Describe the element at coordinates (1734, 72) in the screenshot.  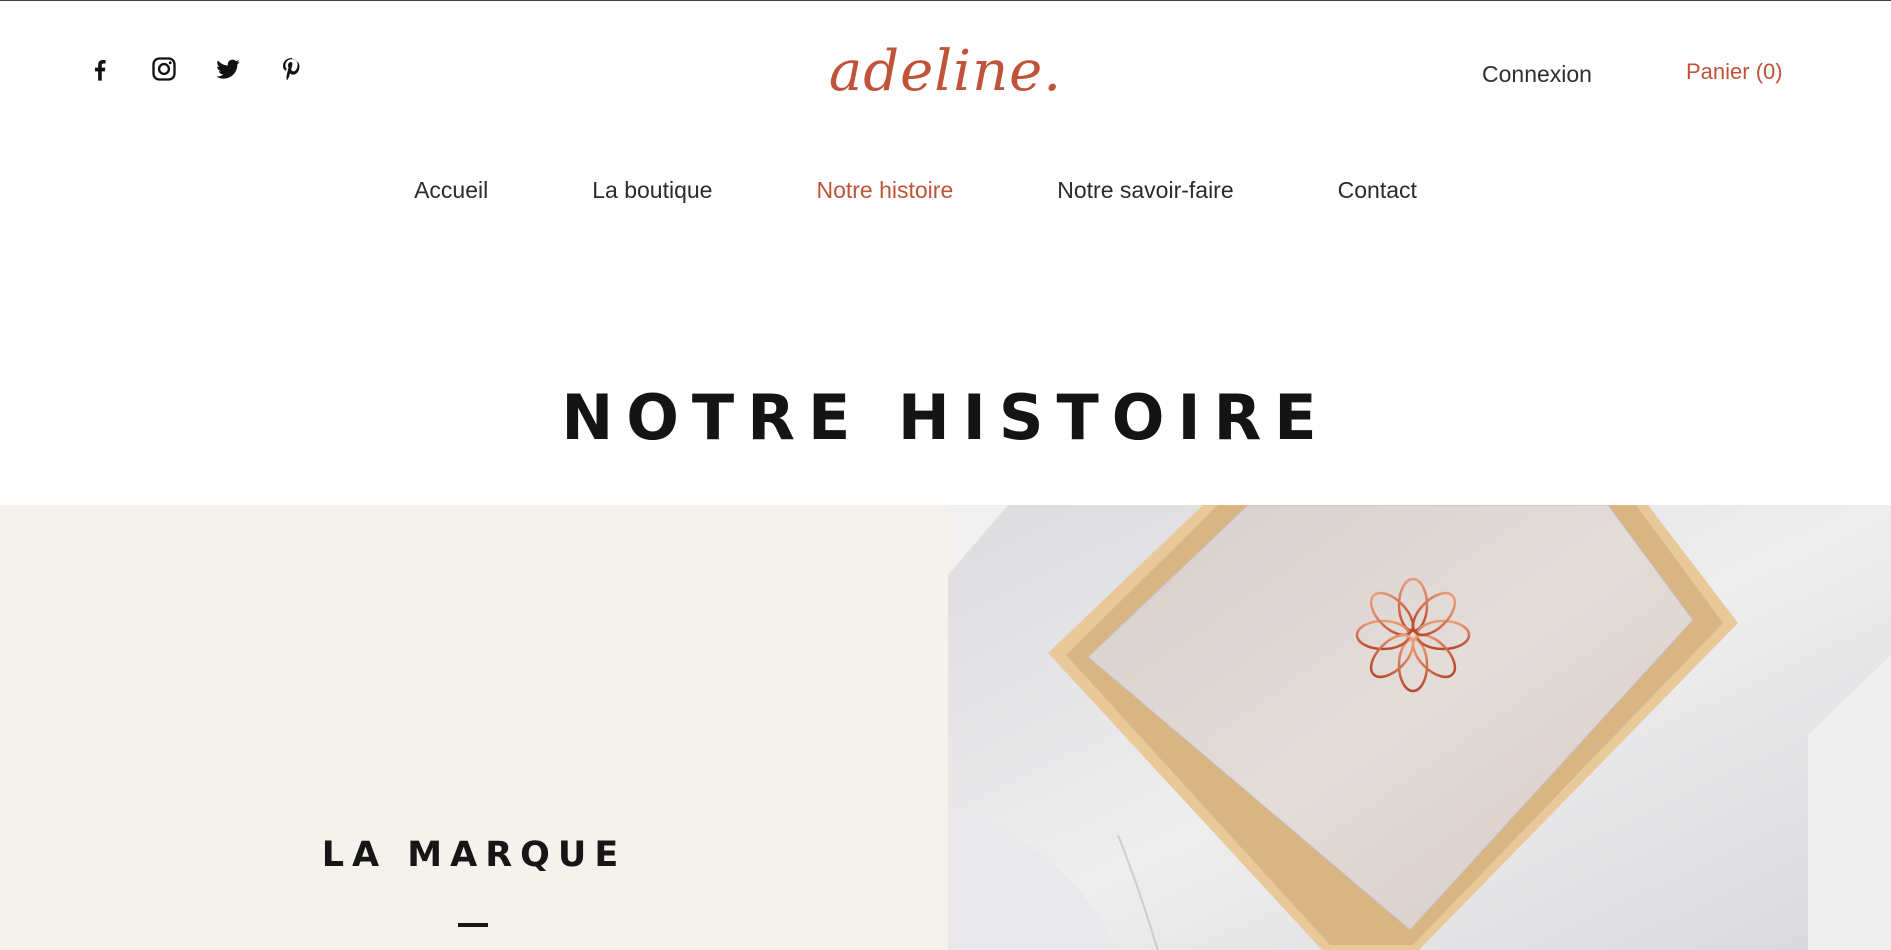
I see `cart-link: Panier (0)` at that location.